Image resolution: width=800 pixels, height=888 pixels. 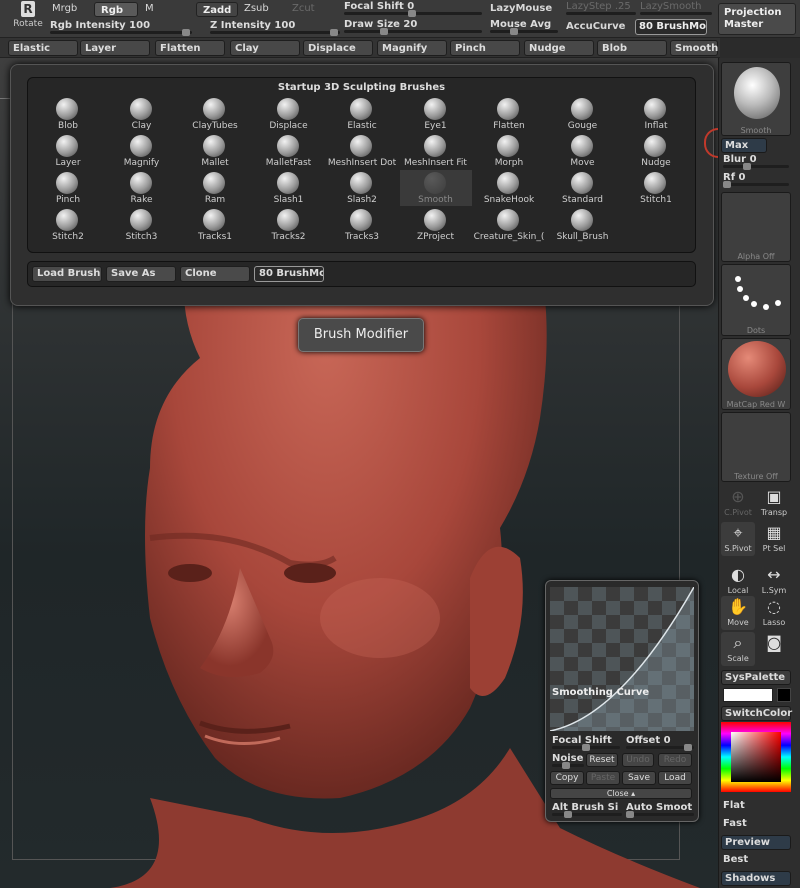 What do you see at coordinates (215, 151) in the screenshot?
I see `brush-item-mallet: Mallet` at bounding box center [215, 151].